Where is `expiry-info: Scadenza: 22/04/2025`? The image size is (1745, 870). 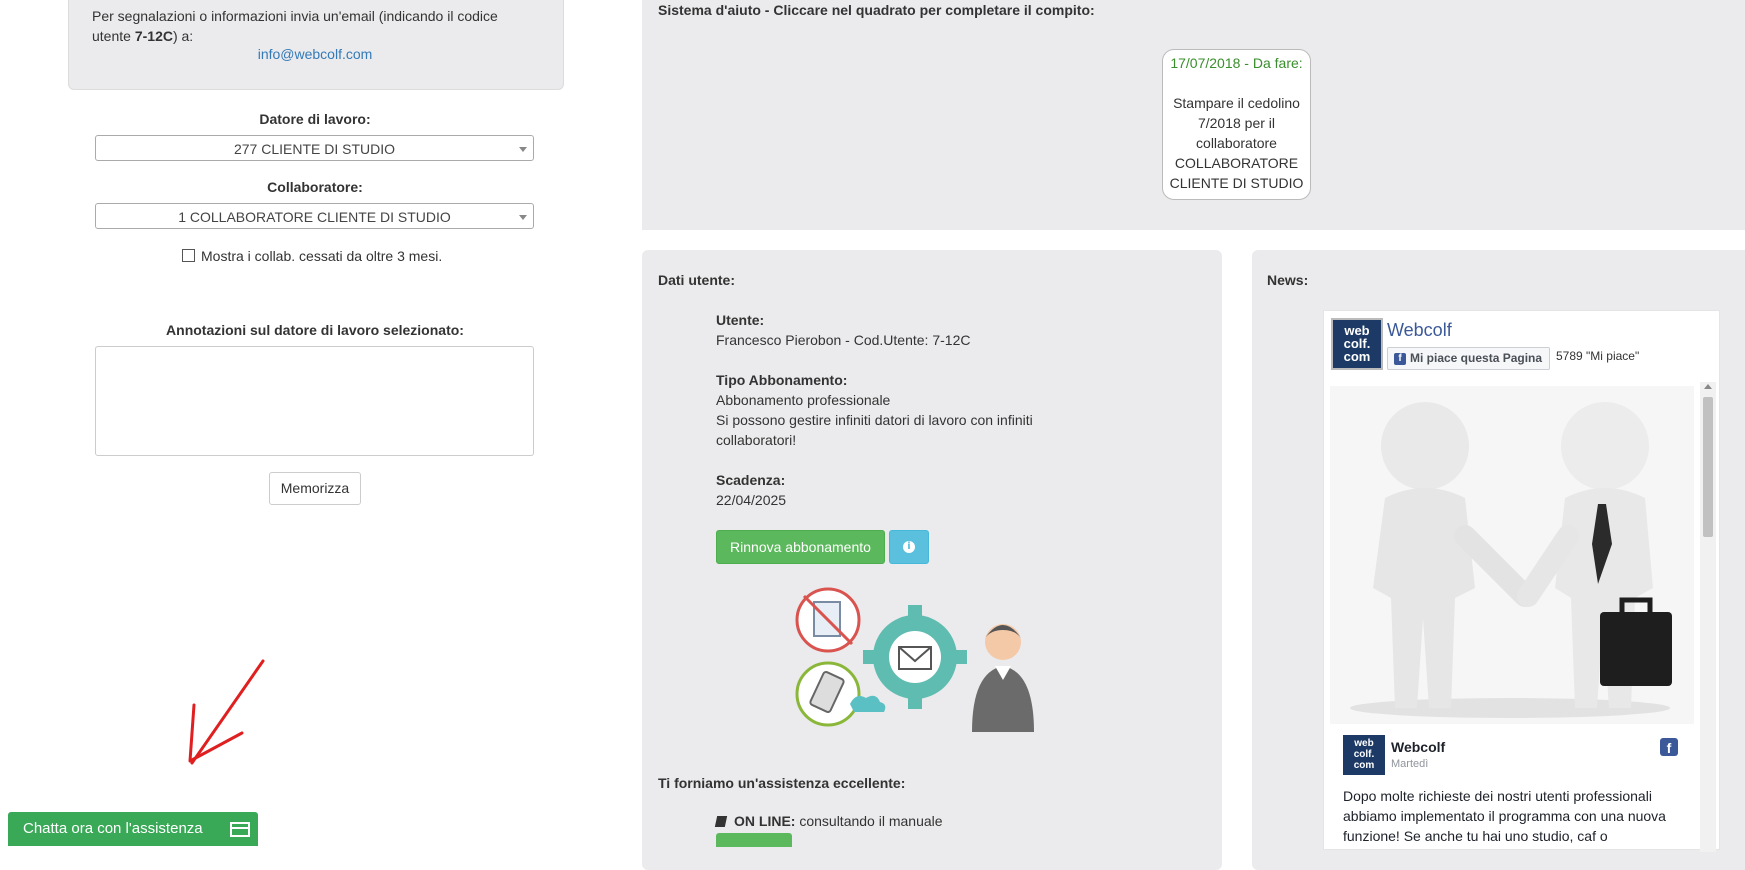
expiry-info: Scadenza: 22/04/2025 is located at coordinates (886, 490).